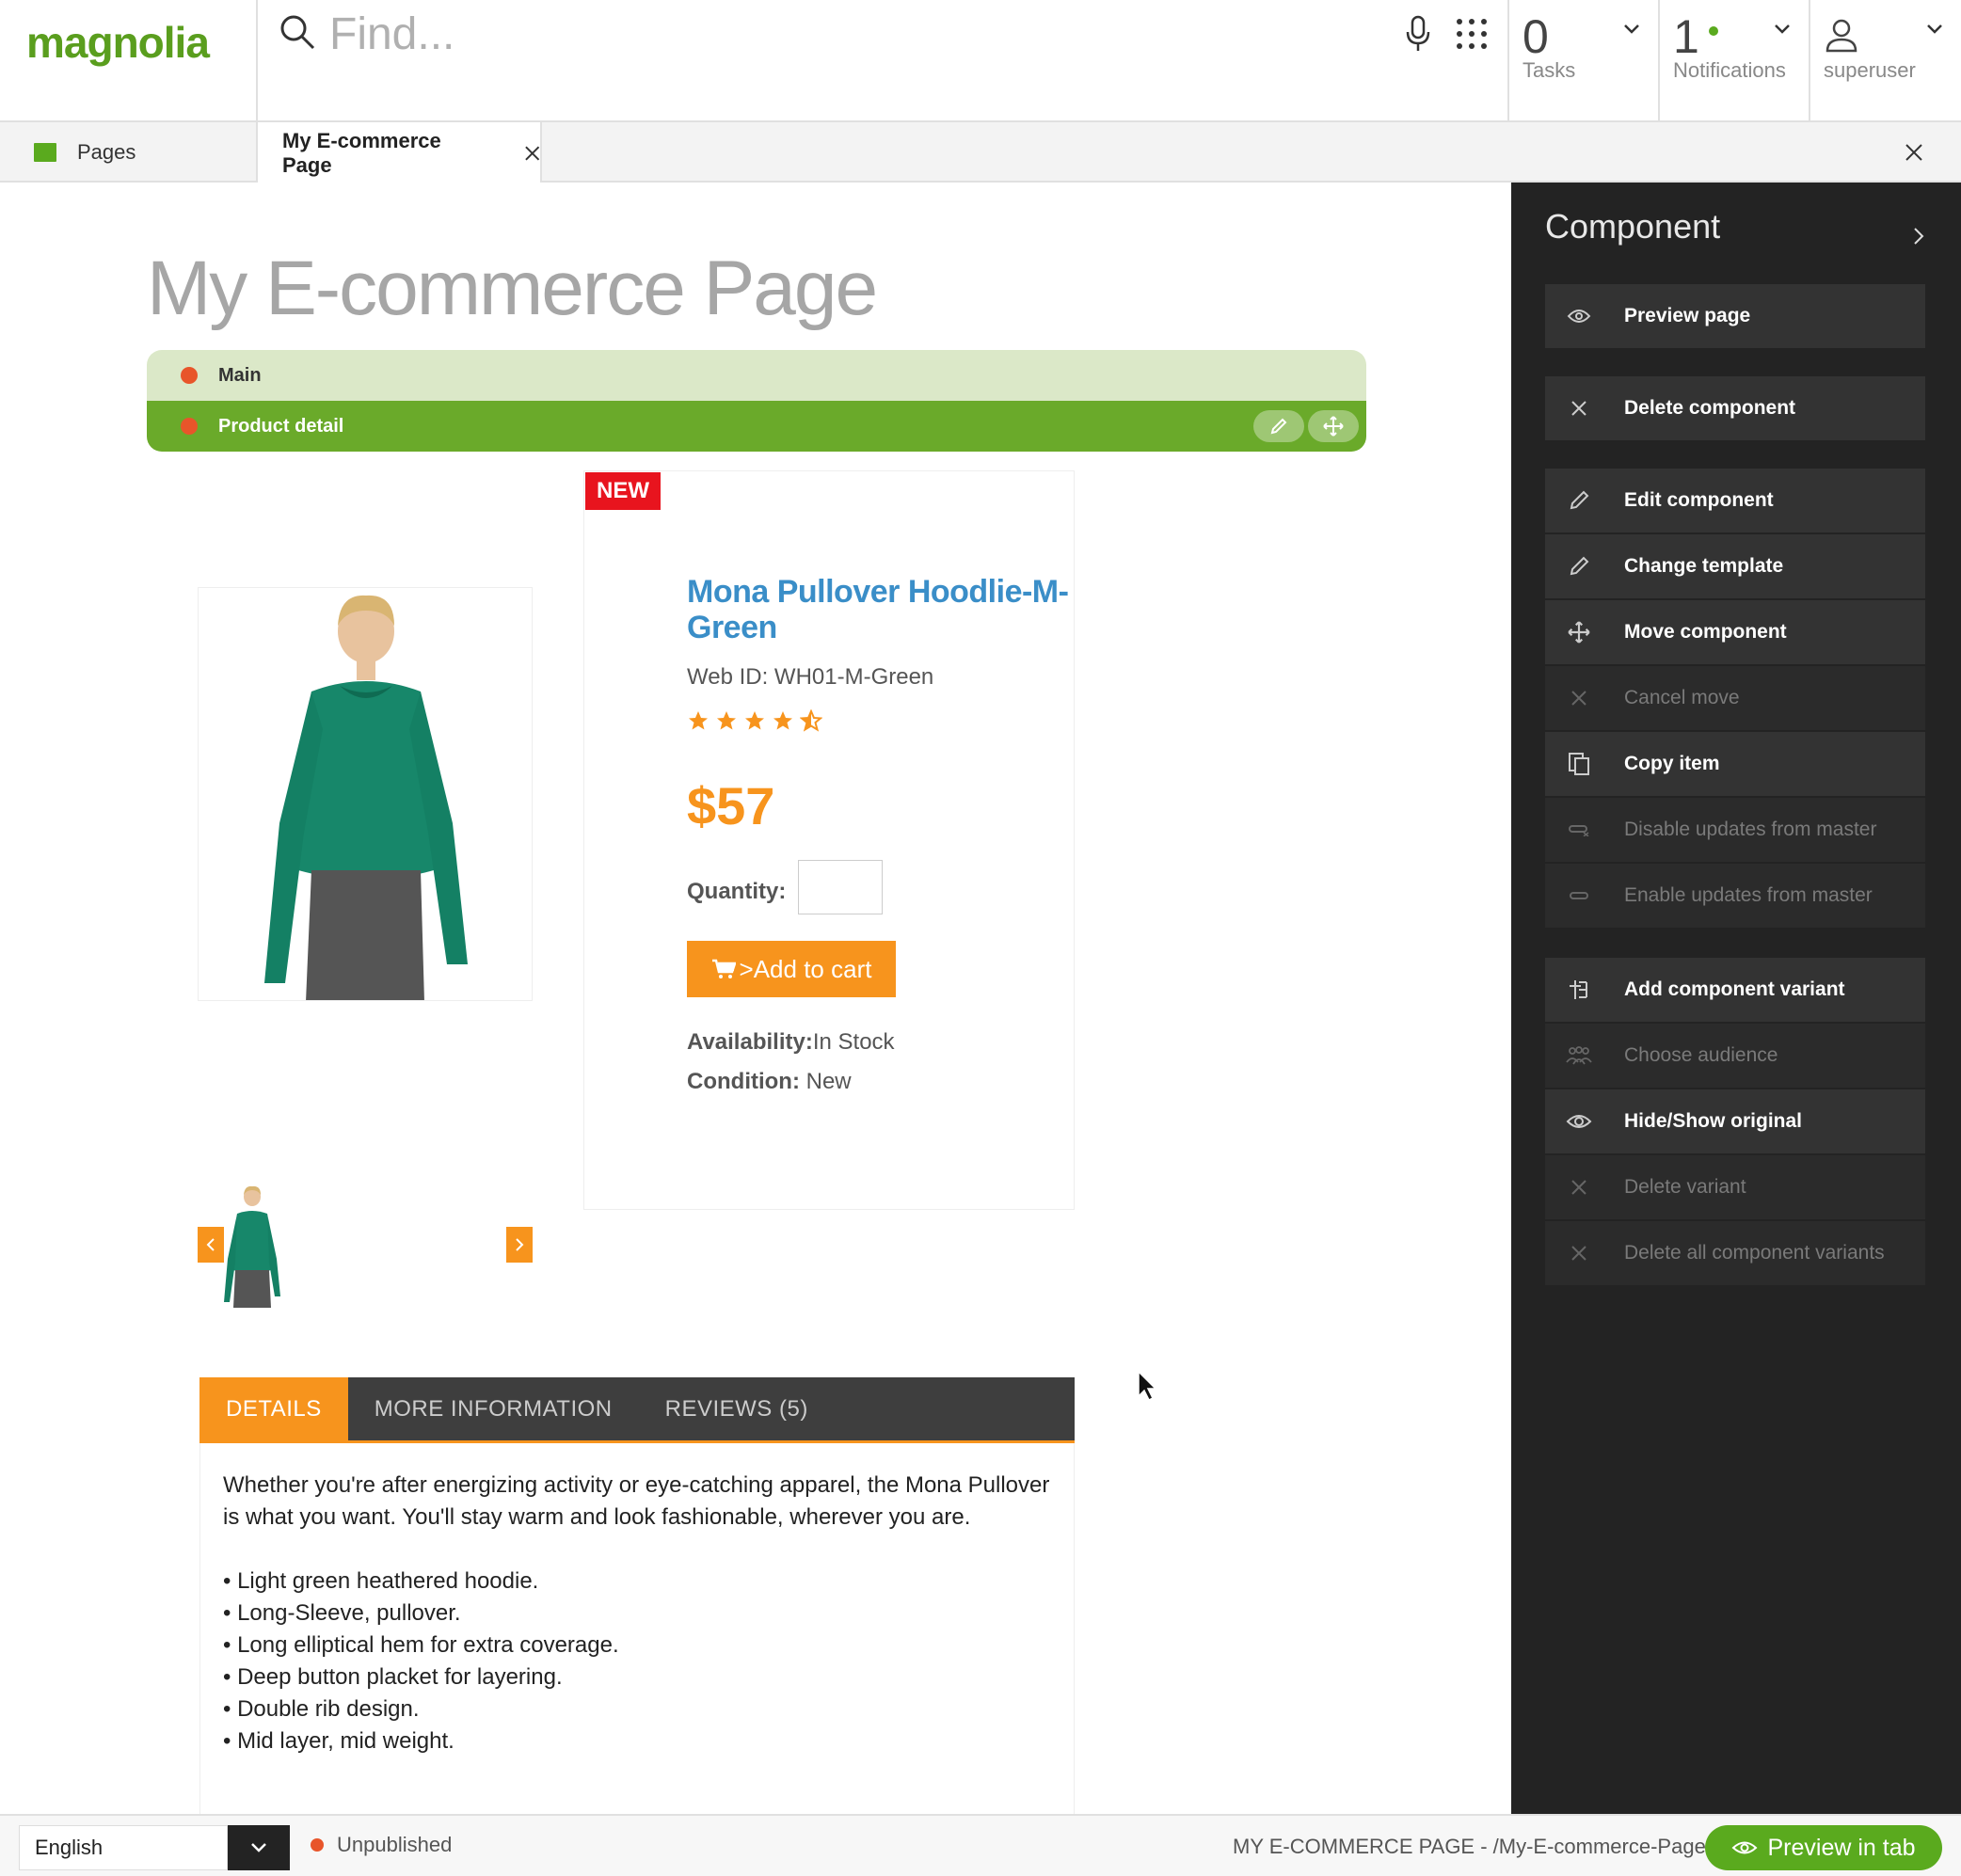 This screenshot has width=1961, height=1876. Describe the element at coordinates (1682, 697) in the screenshot. I see `action-label: Cancel move` at that location.